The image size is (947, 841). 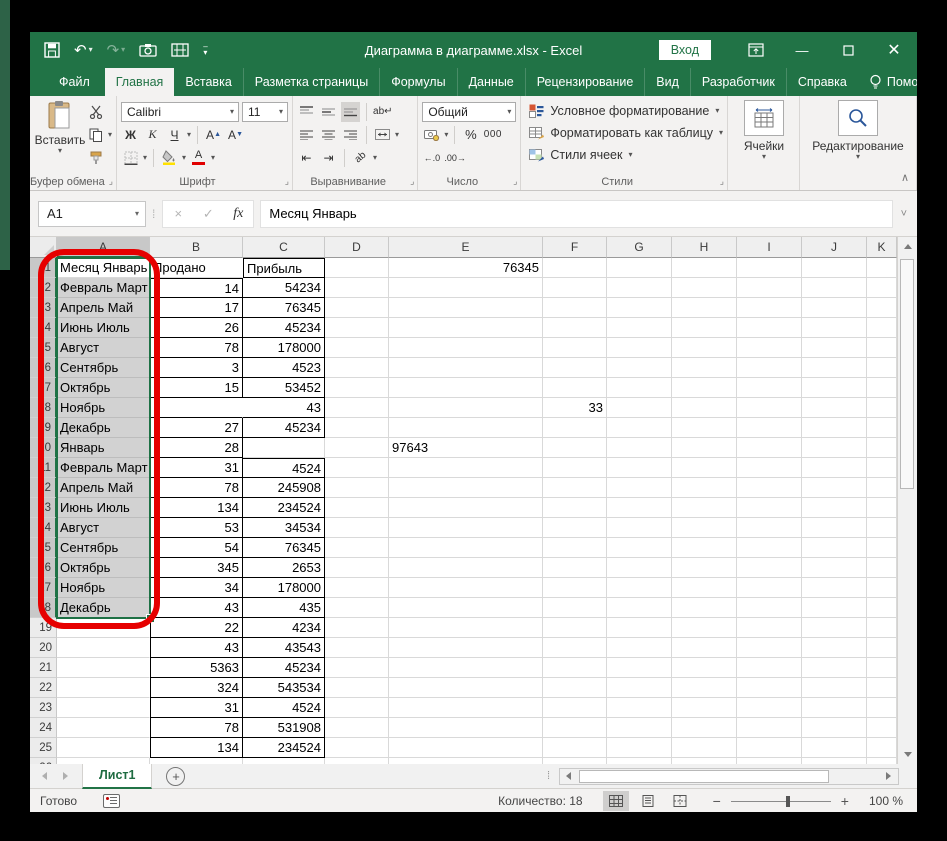 What do you see at coordinates (357, 608) in the screenshot?
I see `cell-D18` at bounding box center [357, 608].